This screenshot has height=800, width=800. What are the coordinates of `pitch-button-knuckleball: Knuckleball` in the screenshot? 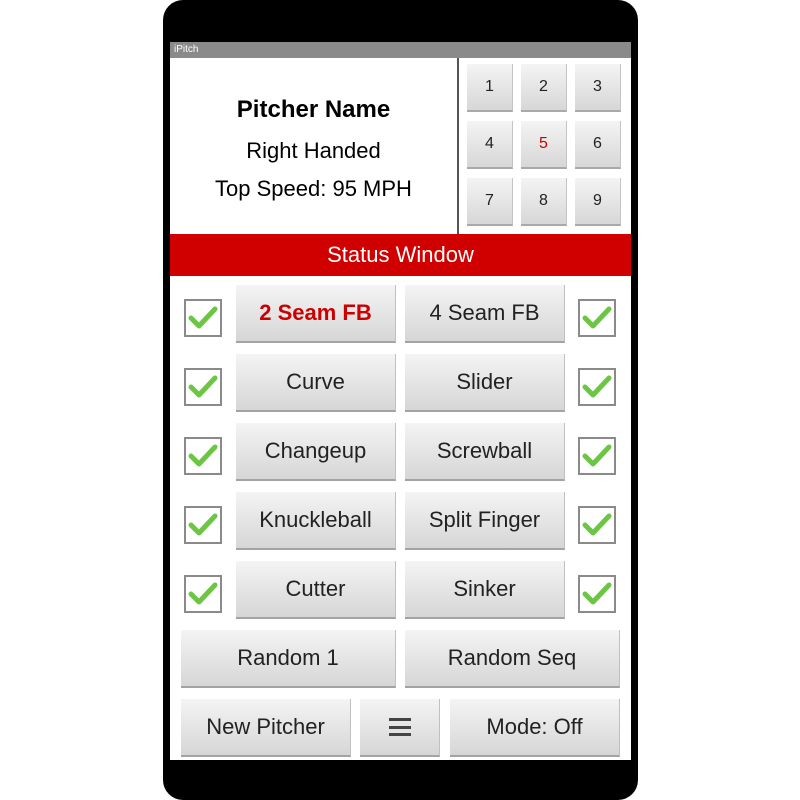 It's located at (316, 521).